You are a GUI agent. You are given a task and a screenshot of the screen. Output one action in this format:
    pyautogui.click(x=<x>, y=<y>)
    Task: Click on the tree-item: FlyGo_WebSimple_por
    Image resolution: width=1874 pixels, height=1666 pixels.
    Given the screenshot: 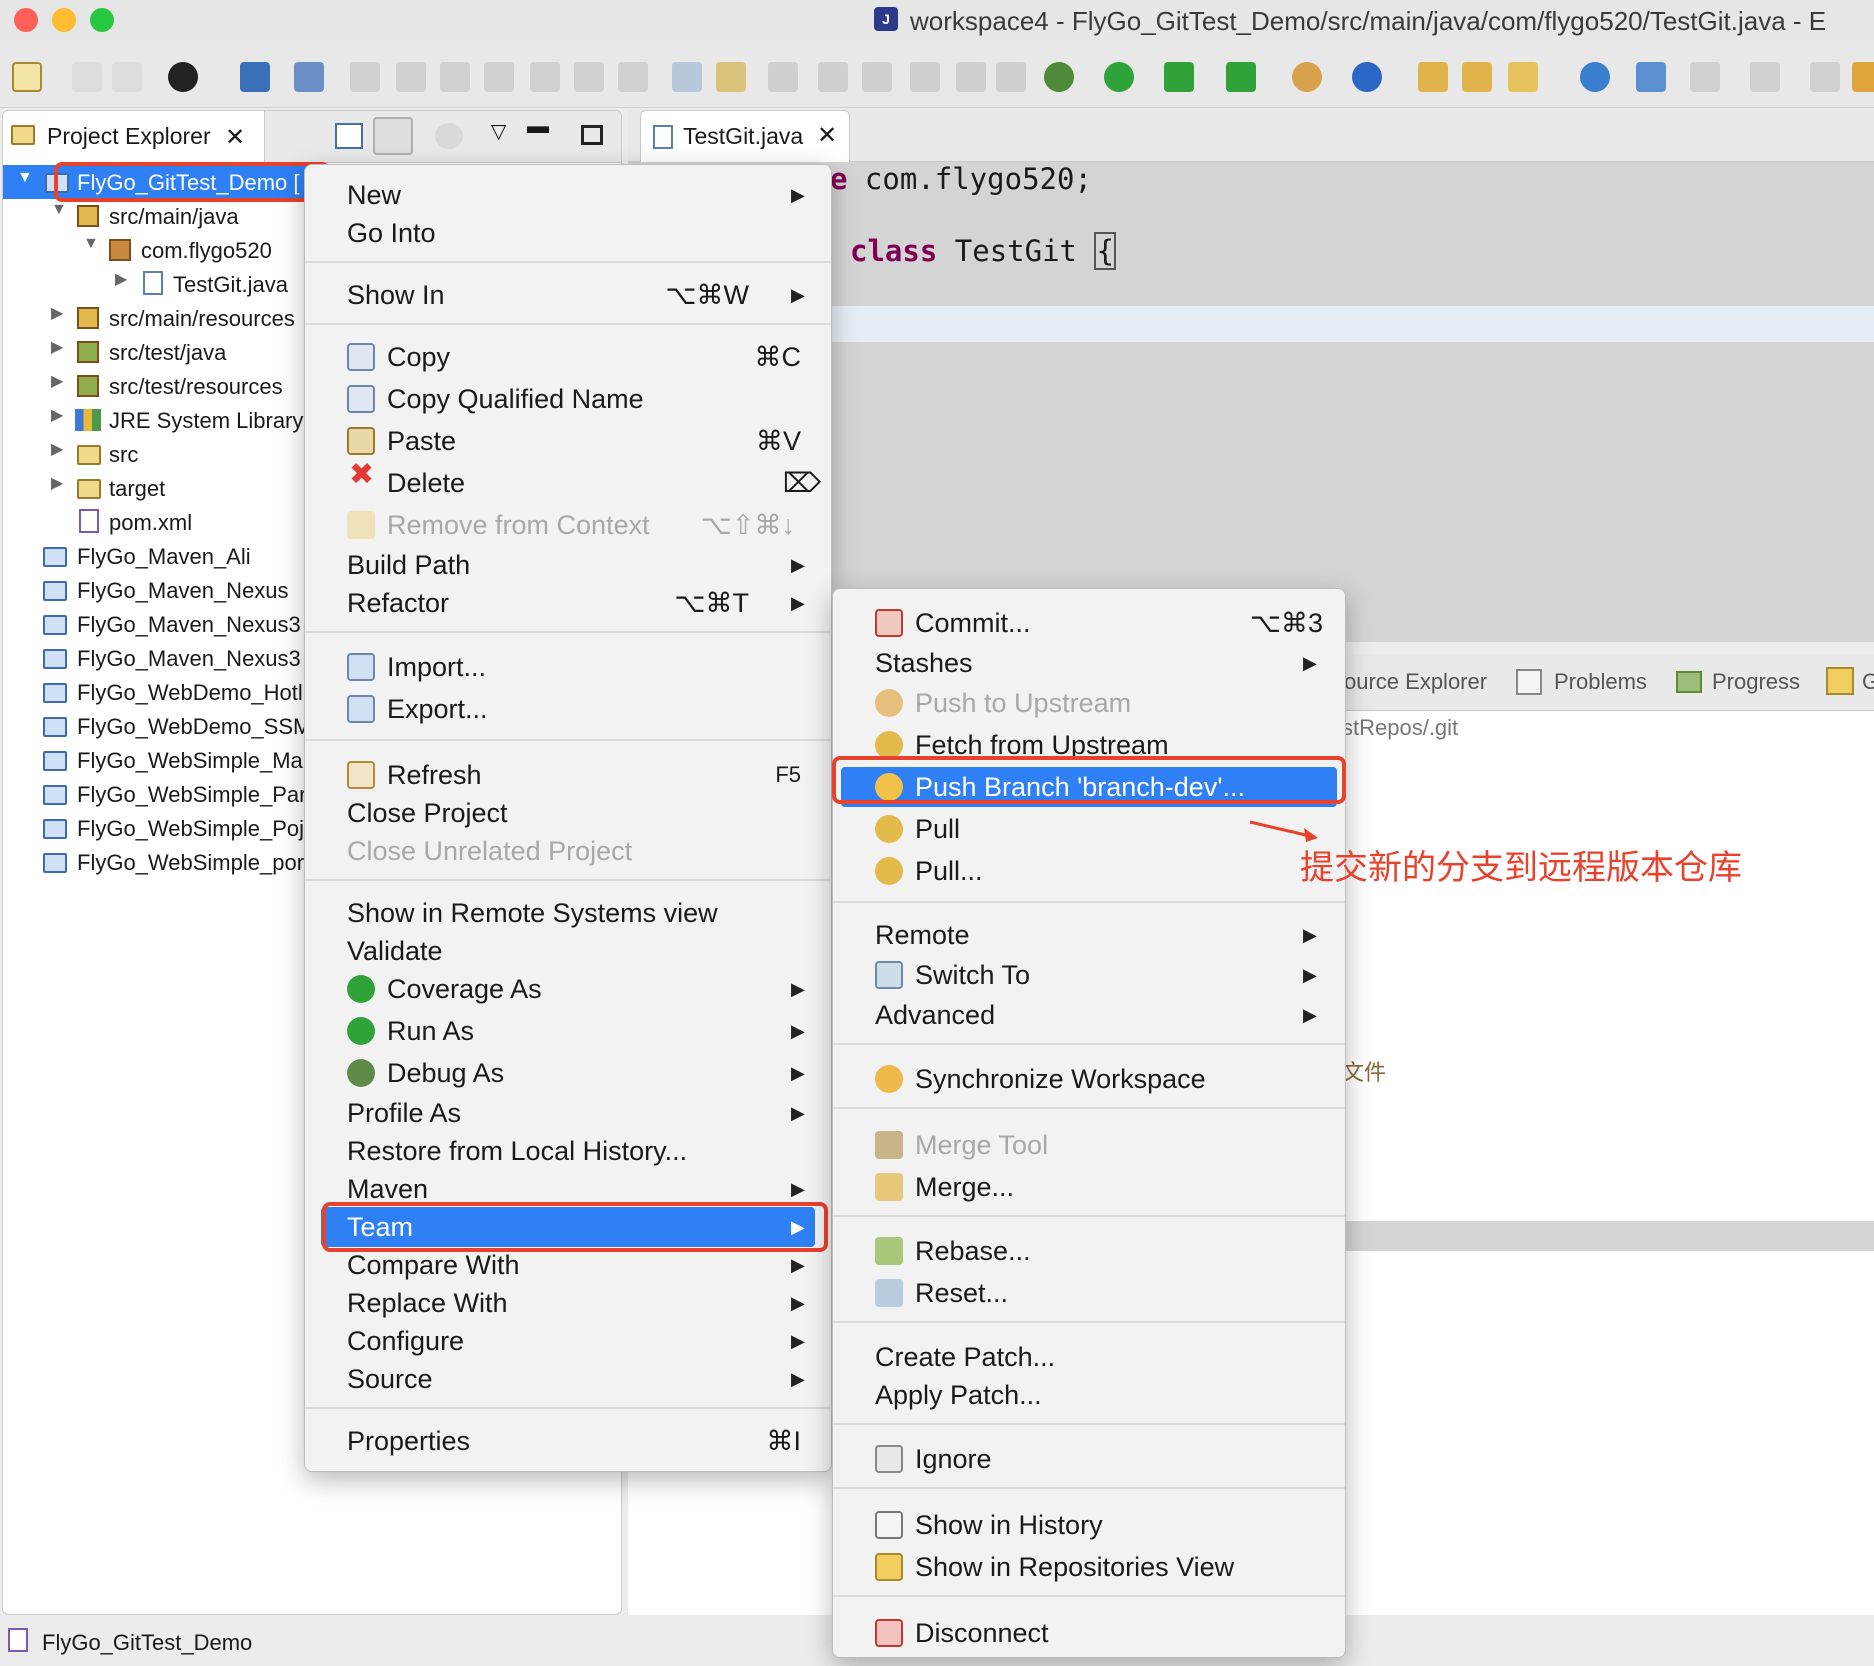 What is the action you would take?
    pyautogui.click(x=190, y=863)
    